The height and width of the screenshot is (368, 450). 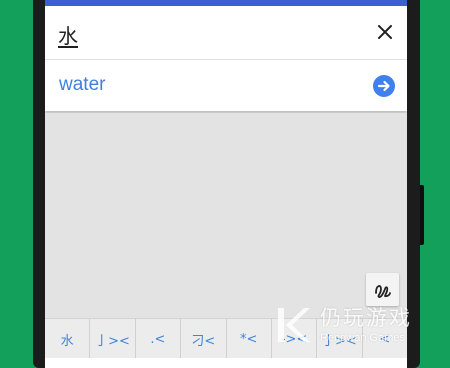 I want to click on keyboard-bottom-strip, so click(x=226, y=363).